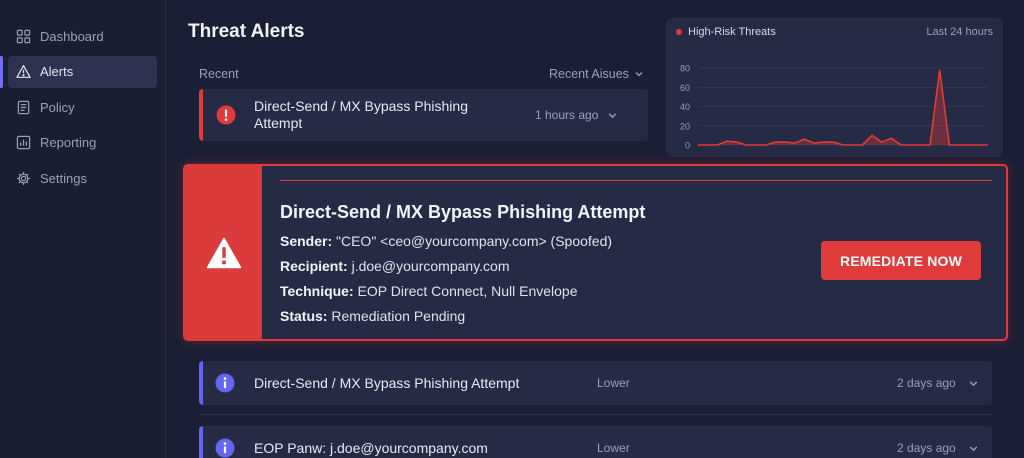 Image resolution: width=1024 pixels, height=458 pixels. I want to click on y-tick-label: 0, so click(687, 146).